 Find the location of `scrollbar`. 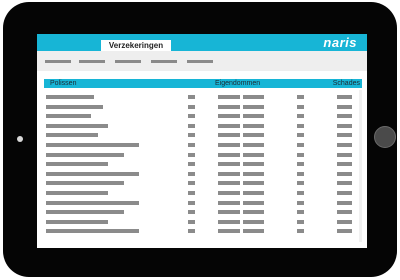

scrollbar is located at coordinates (360, 166).